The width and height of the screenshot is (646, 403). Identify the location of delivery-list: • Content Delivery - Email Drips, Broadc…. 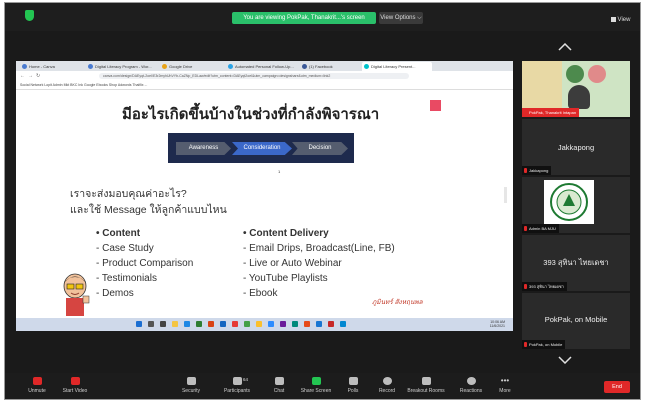
(319, 263).